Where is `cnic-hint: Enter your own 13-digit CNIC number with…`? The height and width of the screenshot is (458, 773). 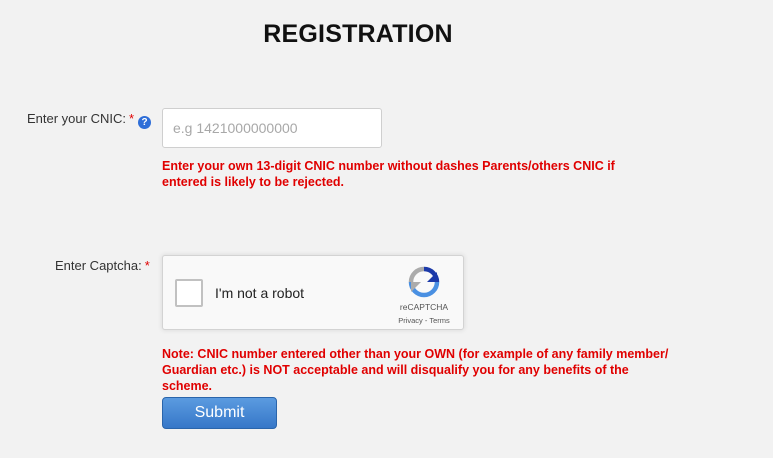 cnic-hint: Enter your own 13-digit CNIC number with… is located at coordinates (388, 174).